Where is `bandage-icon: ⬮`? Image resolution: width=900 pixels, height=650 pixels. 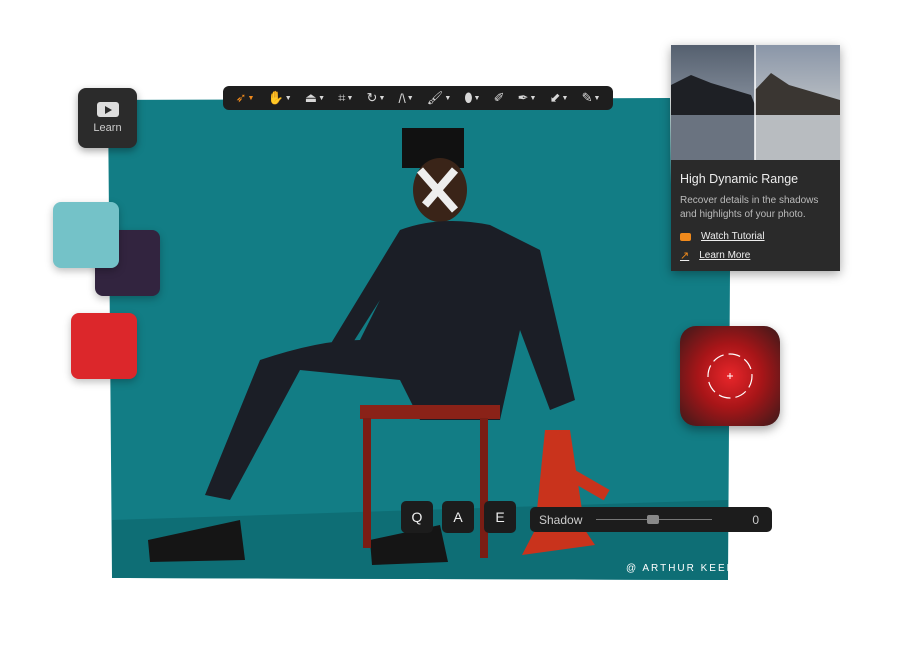 bandage-icon: ⬮ is located at coordinates (468, 97).